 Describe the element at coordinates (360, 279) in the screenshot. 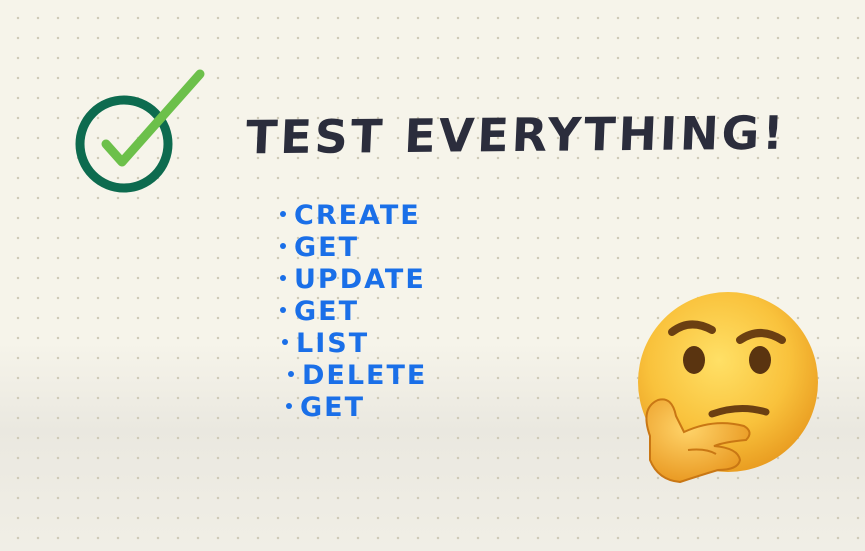

I see `list-item-label: UPDATE` at that location.